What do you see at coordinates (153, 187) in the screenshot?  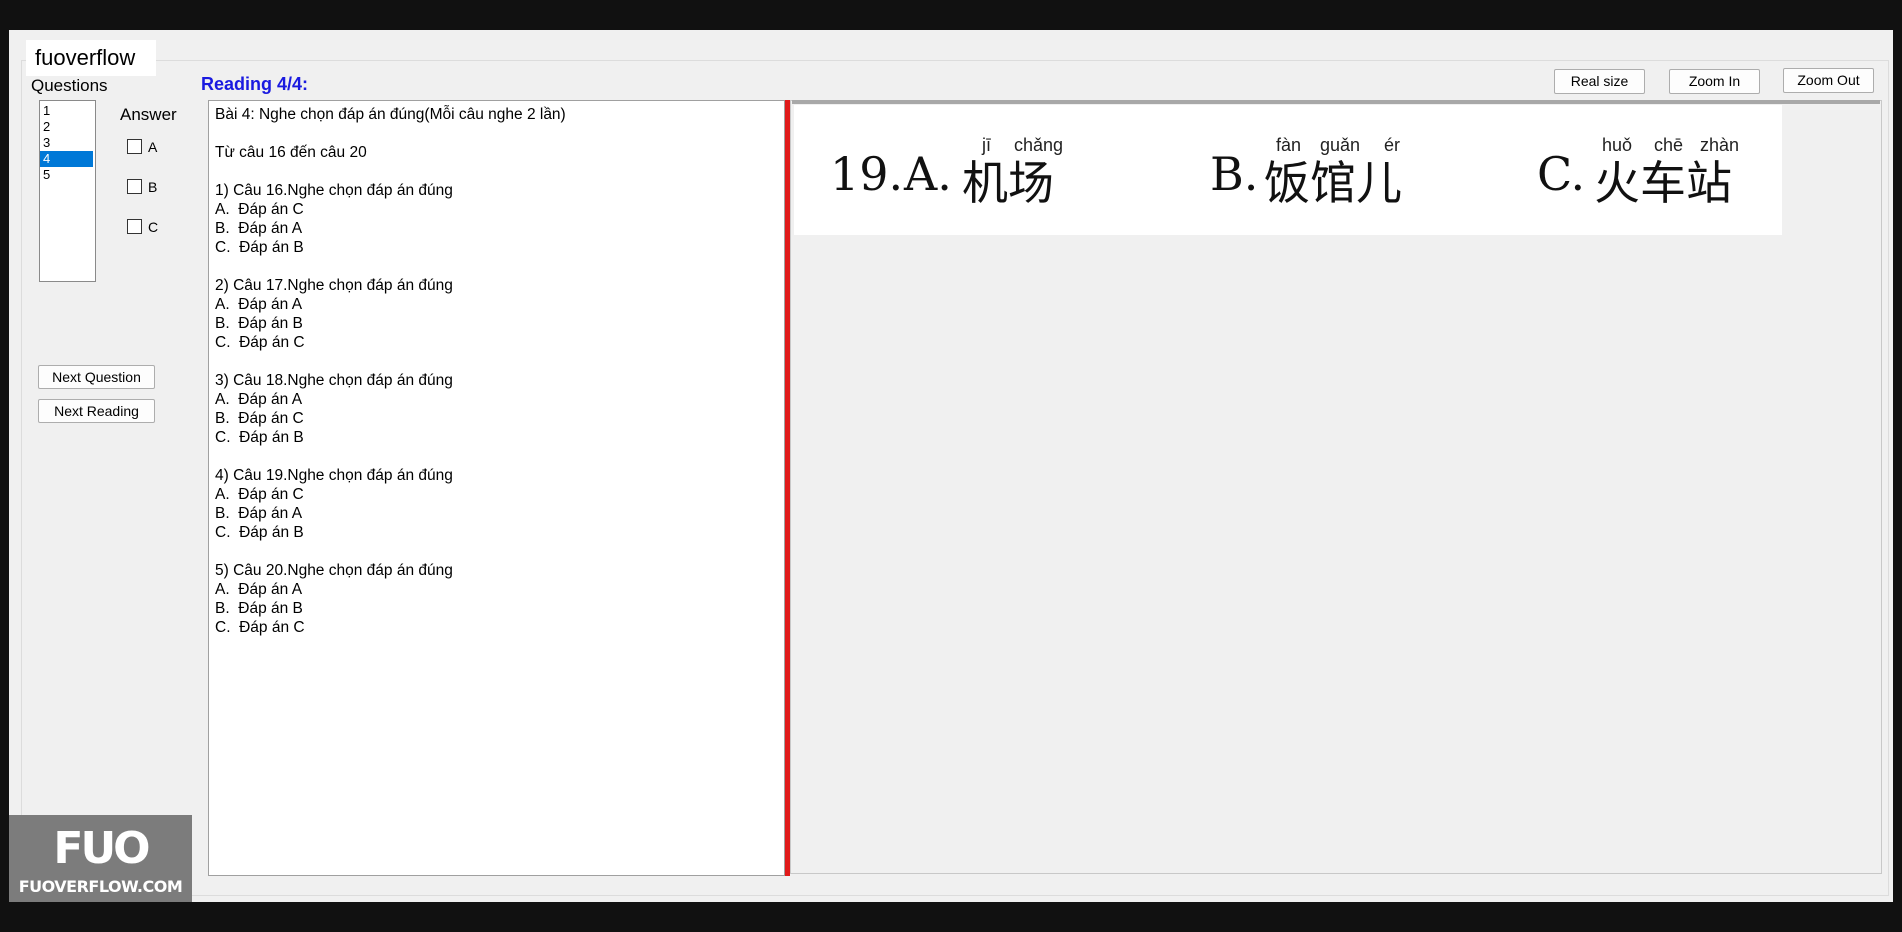 I see `answer-b-label: B` at bounding box center [153, 187].